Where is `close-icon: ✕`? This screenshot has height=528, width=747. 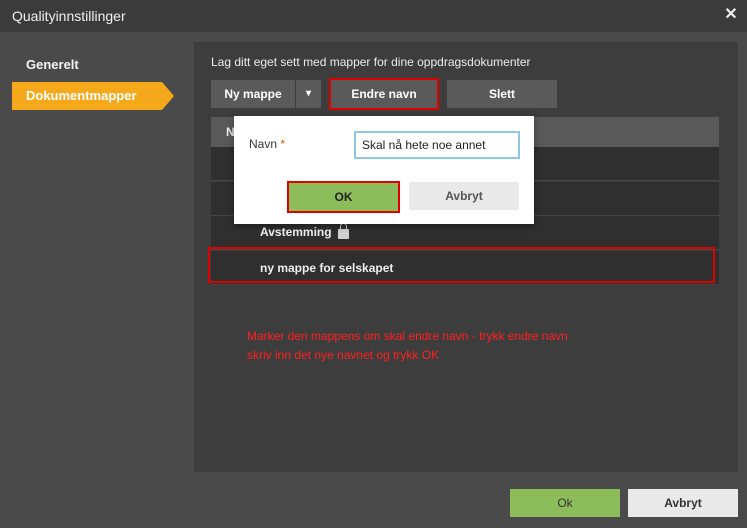 close-icon: ✕ is located at coordinates (731, 15).